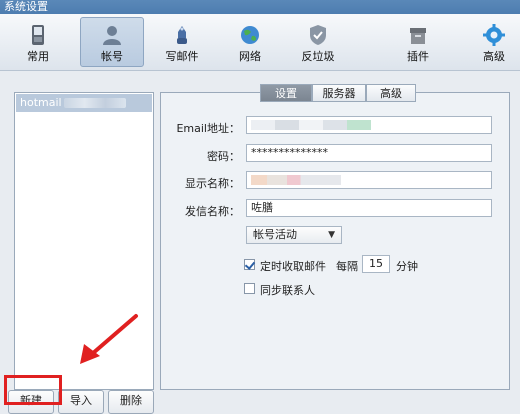 The image size is (520, 414). I want to click on globe-icon, so click(250, 35).